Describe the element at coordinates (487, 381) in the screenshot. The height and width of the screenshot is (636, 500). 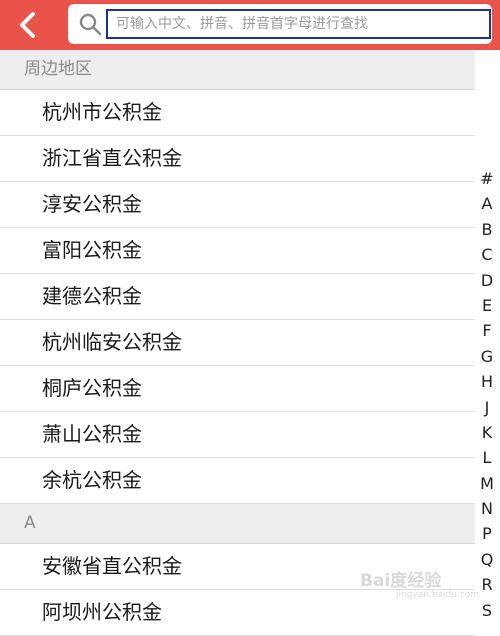
I see `index-letter: H` at that location.